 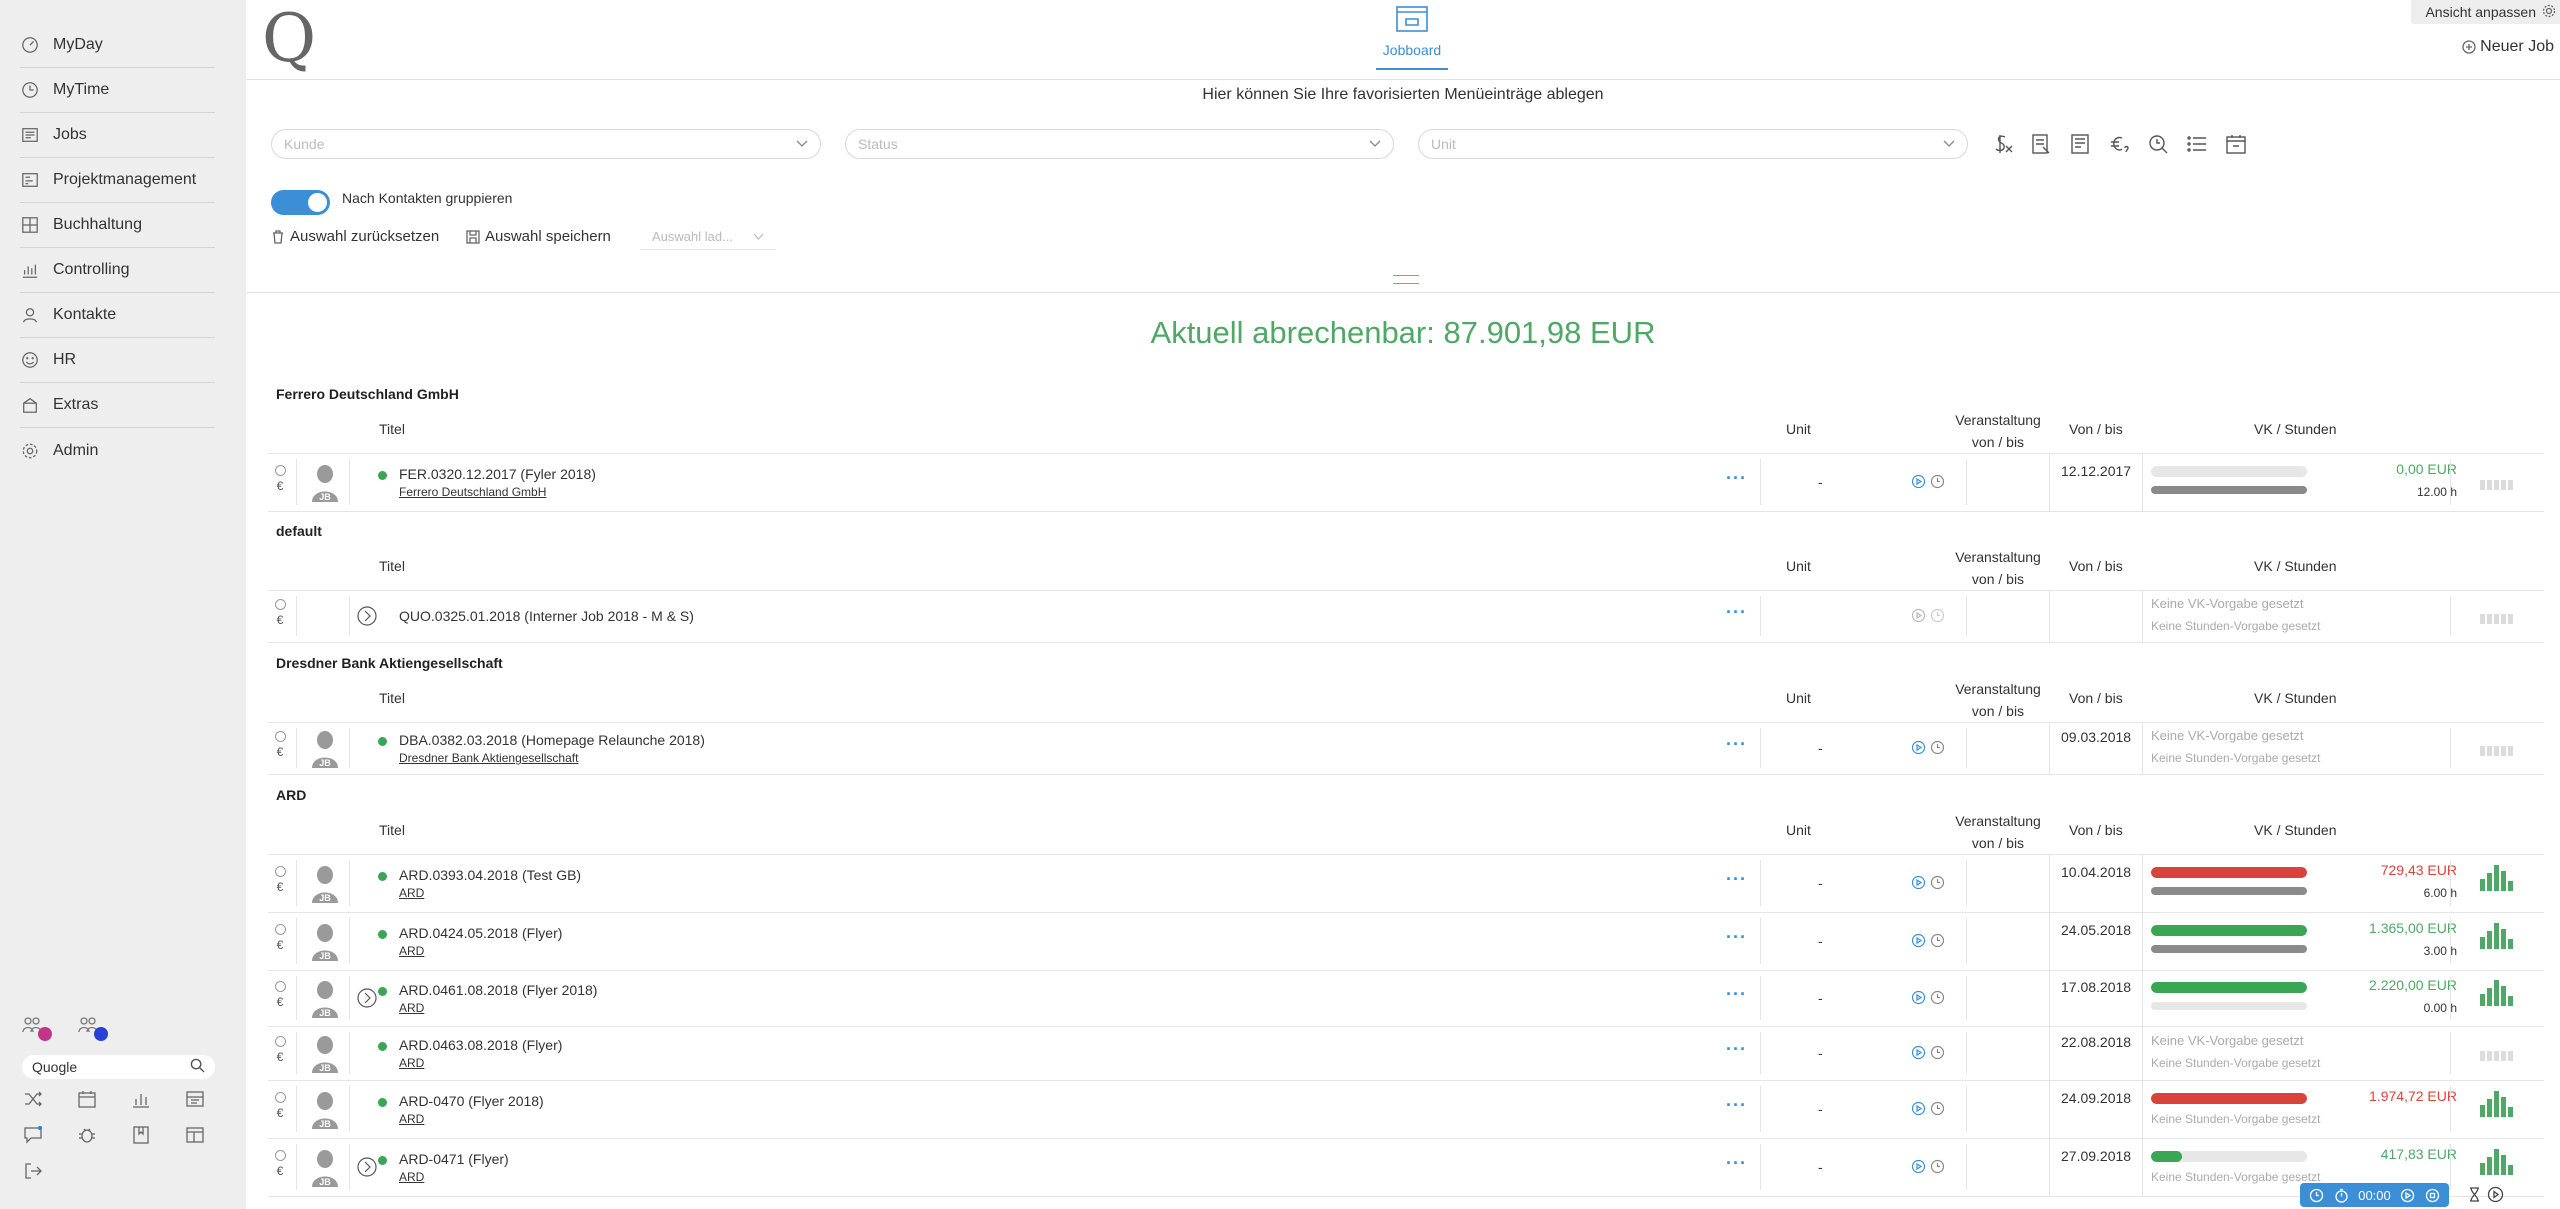 What do you see at coordinates (472, 492) in the screenshot?
I see `job-client-link: Ferrero Deutschland GmbH` at bounding box center [472, 492].